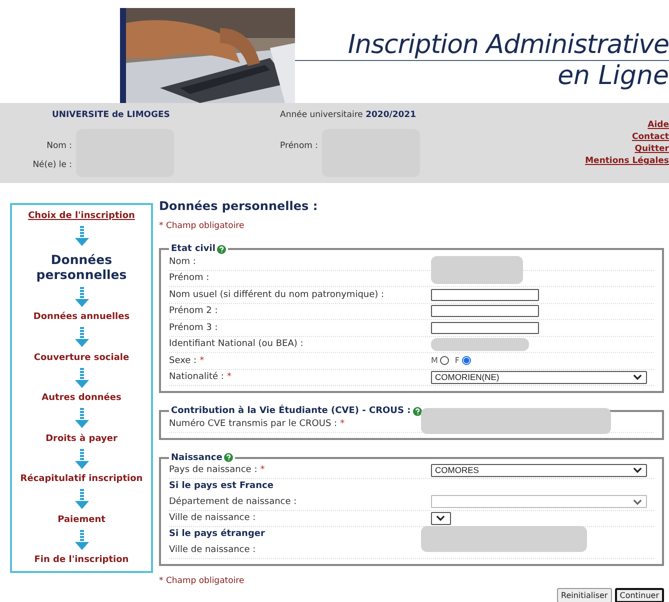 The height and width of the screenshot is (602, 669). Describe the element at coordinates (276, 295) in the screenshot. I see `field-label: Nom usuel (si différent du nom patronymique) :` at that location.